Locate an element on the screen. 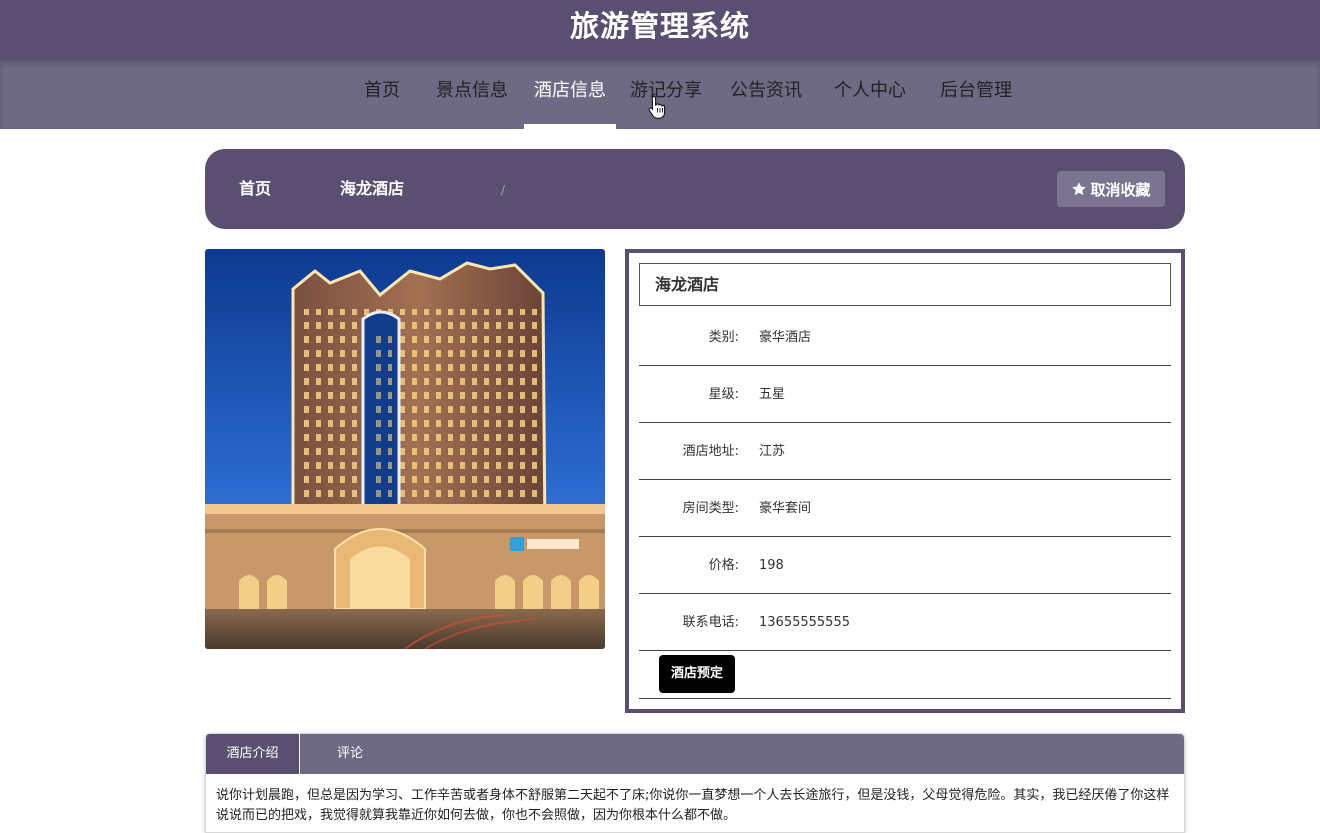  nav-item-attractions: 景点信息 is located at coordinates (472, 94).